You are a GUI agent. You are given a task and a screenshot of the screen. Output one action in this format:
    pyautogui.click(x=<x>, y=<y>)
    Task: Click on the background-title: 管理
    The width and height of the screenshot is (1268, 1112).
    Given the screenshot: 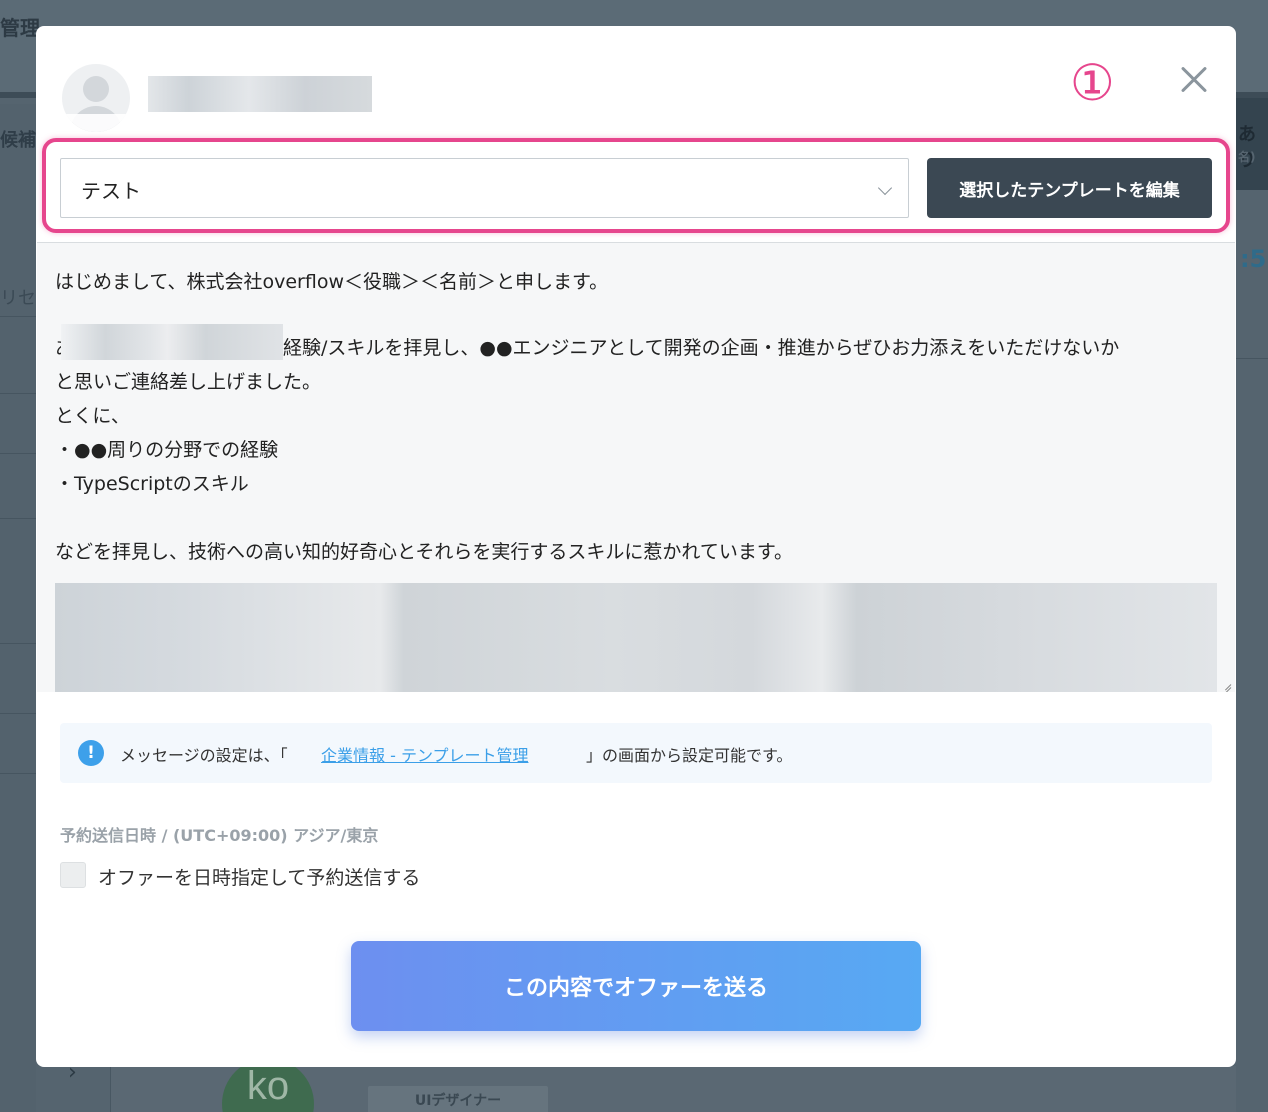 What is the action you would take?
    pyautogui.click(x=20, y=28)
    